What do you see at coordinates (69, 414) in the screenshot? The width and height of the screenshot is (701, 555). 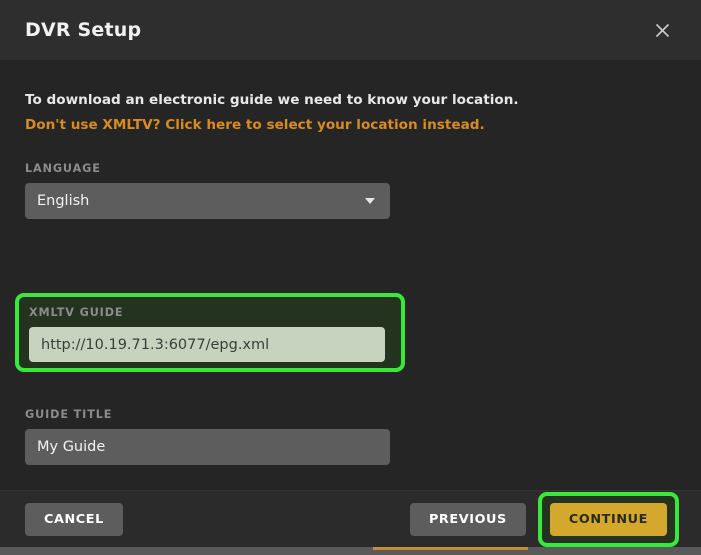 I see `guide-title-label: GUIDE TITLE` at bounding box center [69, 414].